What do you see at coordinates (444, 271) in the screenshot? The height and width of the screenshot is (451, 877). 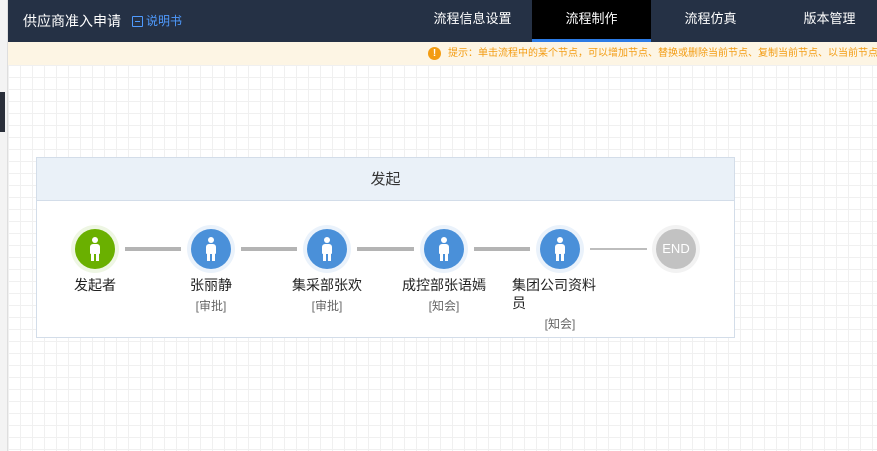 I see `flow-node-zhang-yuyan: 成控部张语嫣 [知会]` at bounding box center [444, 271].